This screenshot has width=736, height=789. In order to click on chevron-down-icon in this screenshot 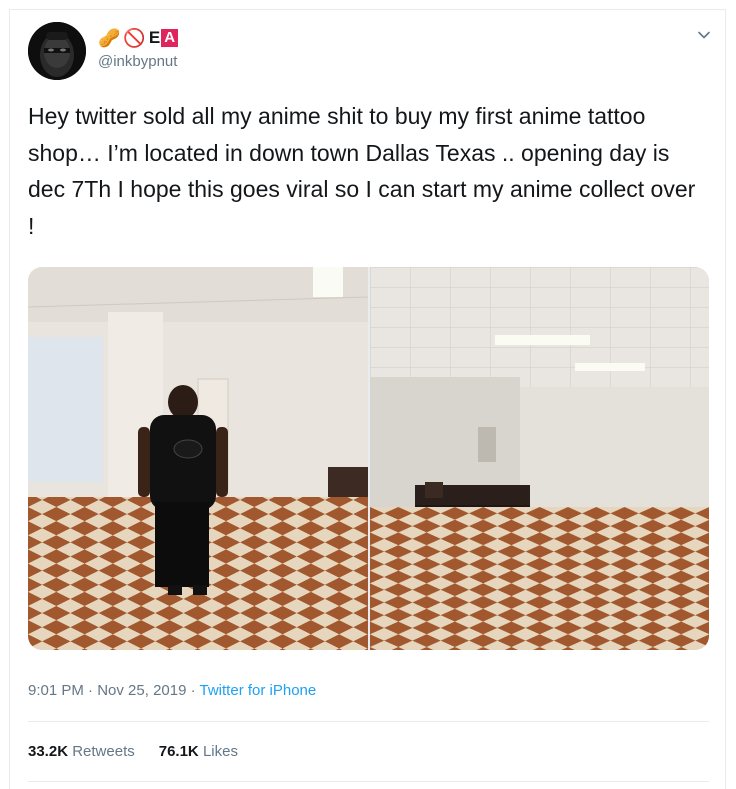, I will do `click(704, 35)`.